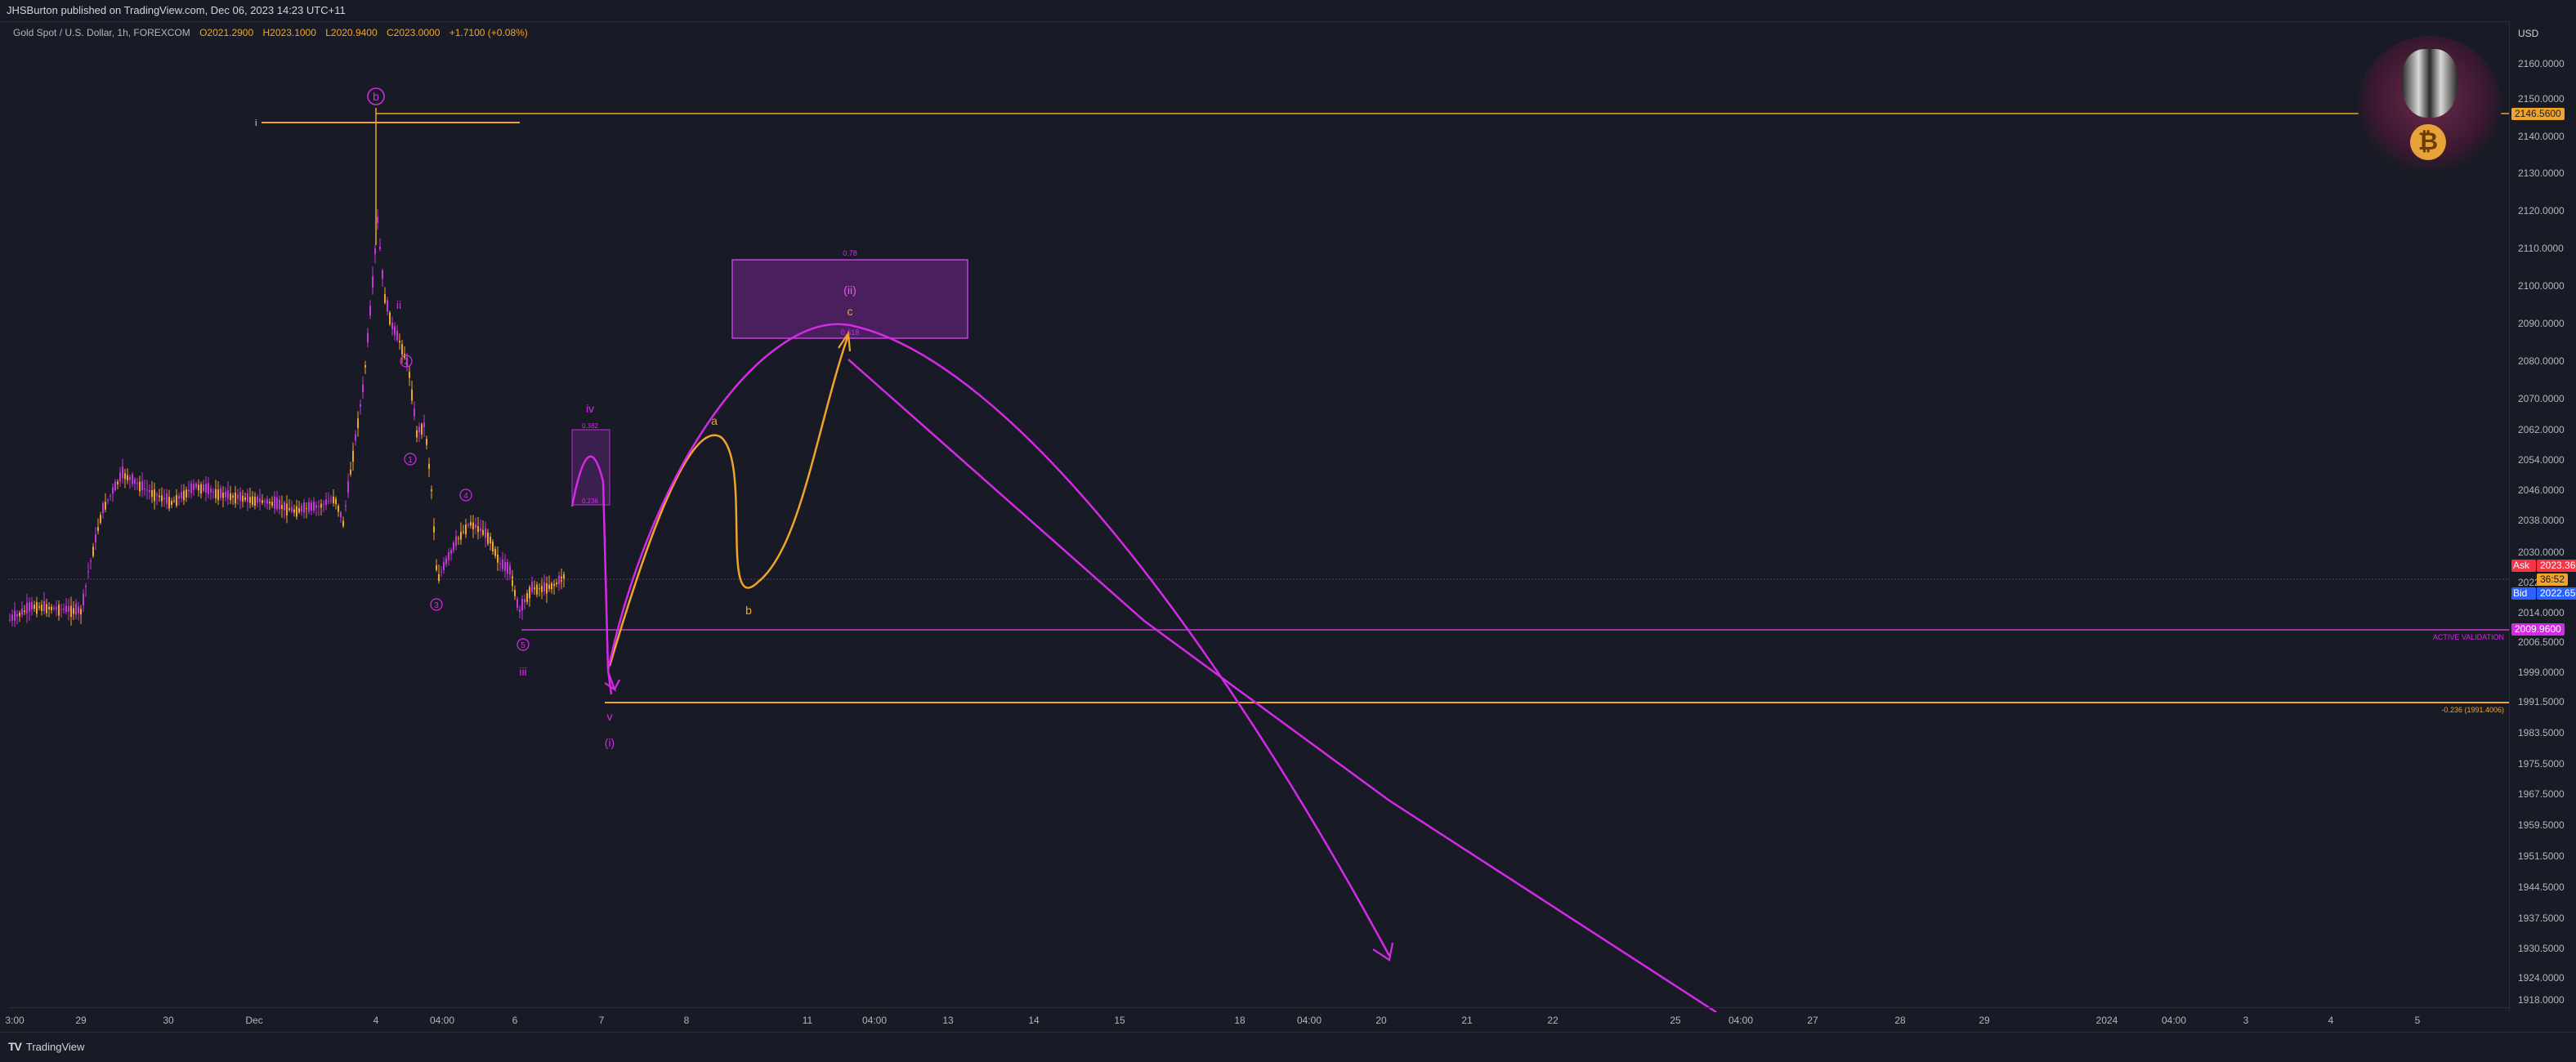  Describe the element at coordinates (1467, 1020) in the screenshot. I see `time-tick-label: 21` at that location.